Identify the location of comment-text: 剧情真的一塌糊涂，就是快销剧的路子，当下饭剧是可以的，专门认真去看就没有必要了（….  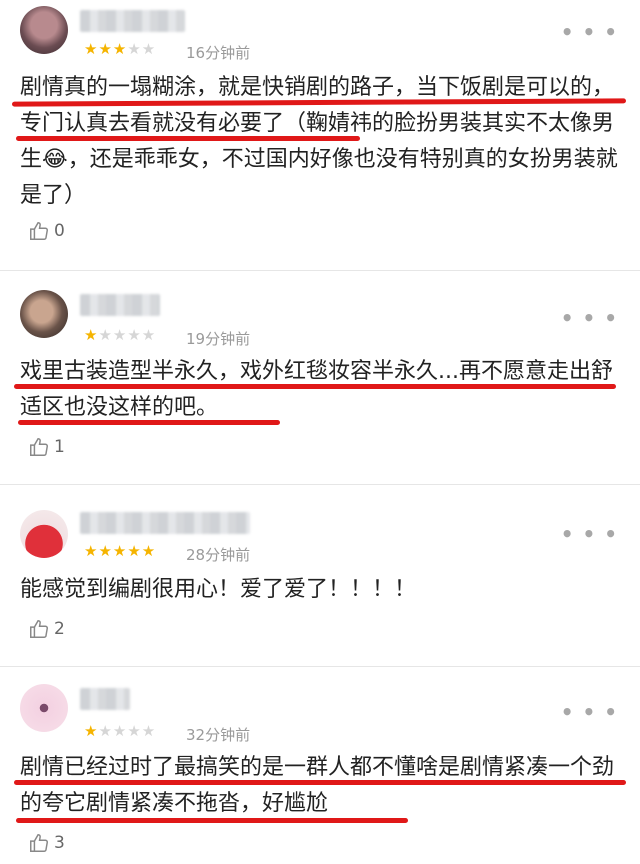
(319, 141).